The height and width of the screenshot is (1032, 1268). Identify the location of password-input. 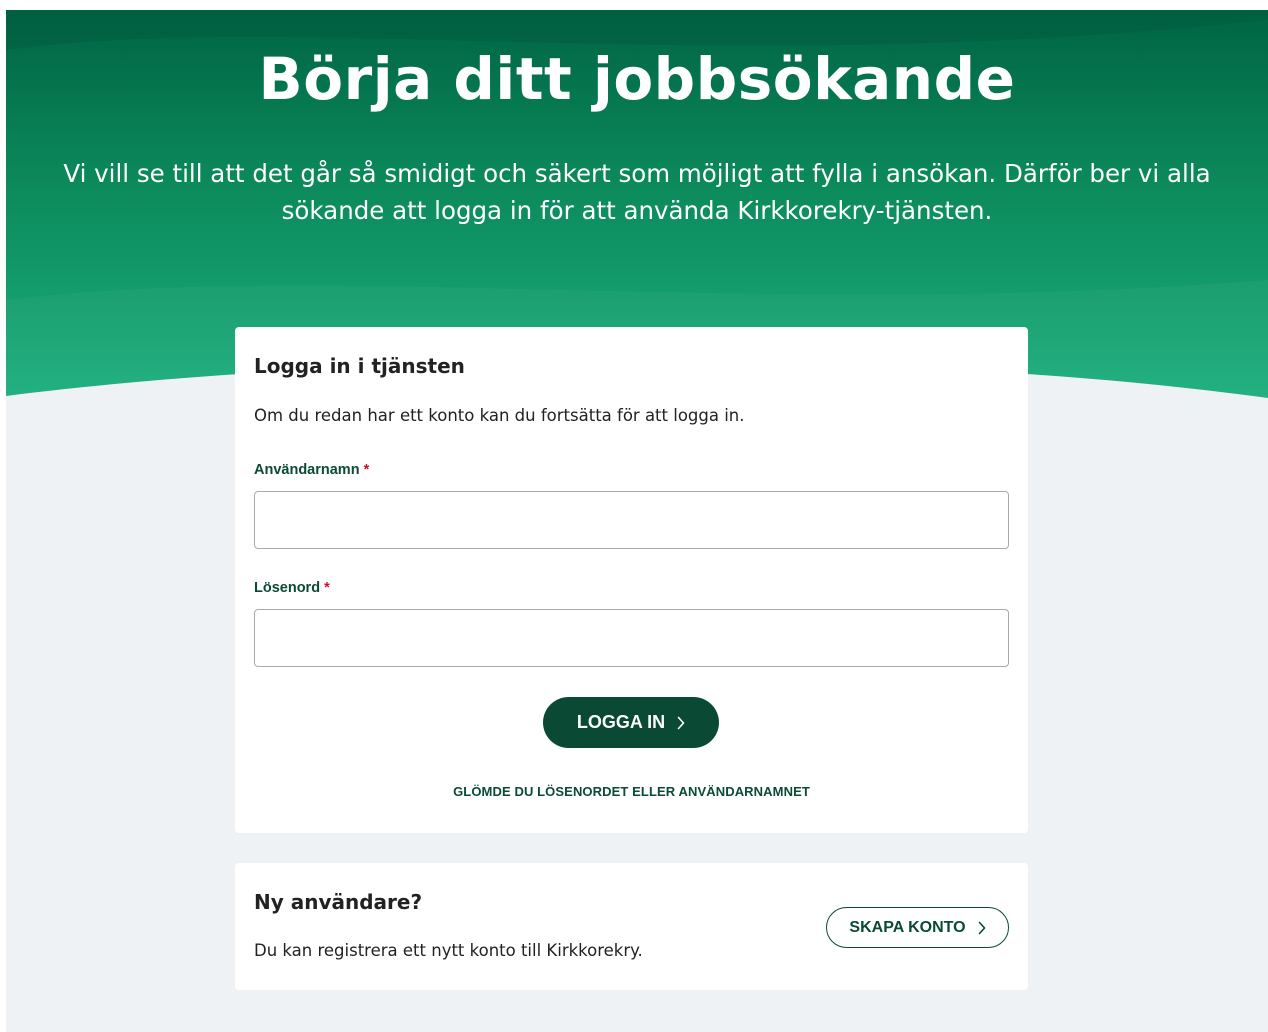
(631, 638).